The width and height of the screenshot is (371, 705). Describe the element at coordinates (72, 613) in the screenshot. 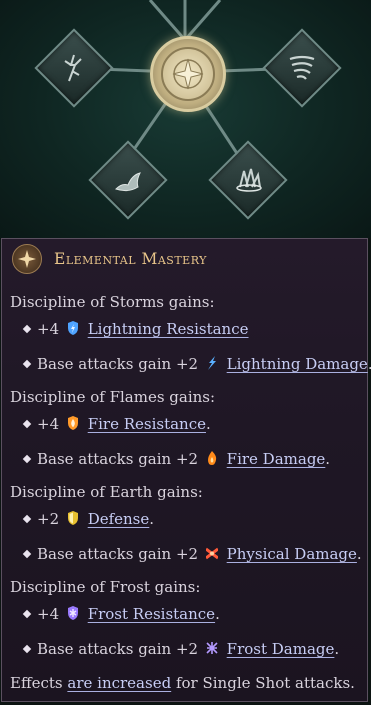

I see `frost-resistance-icon` at that location.